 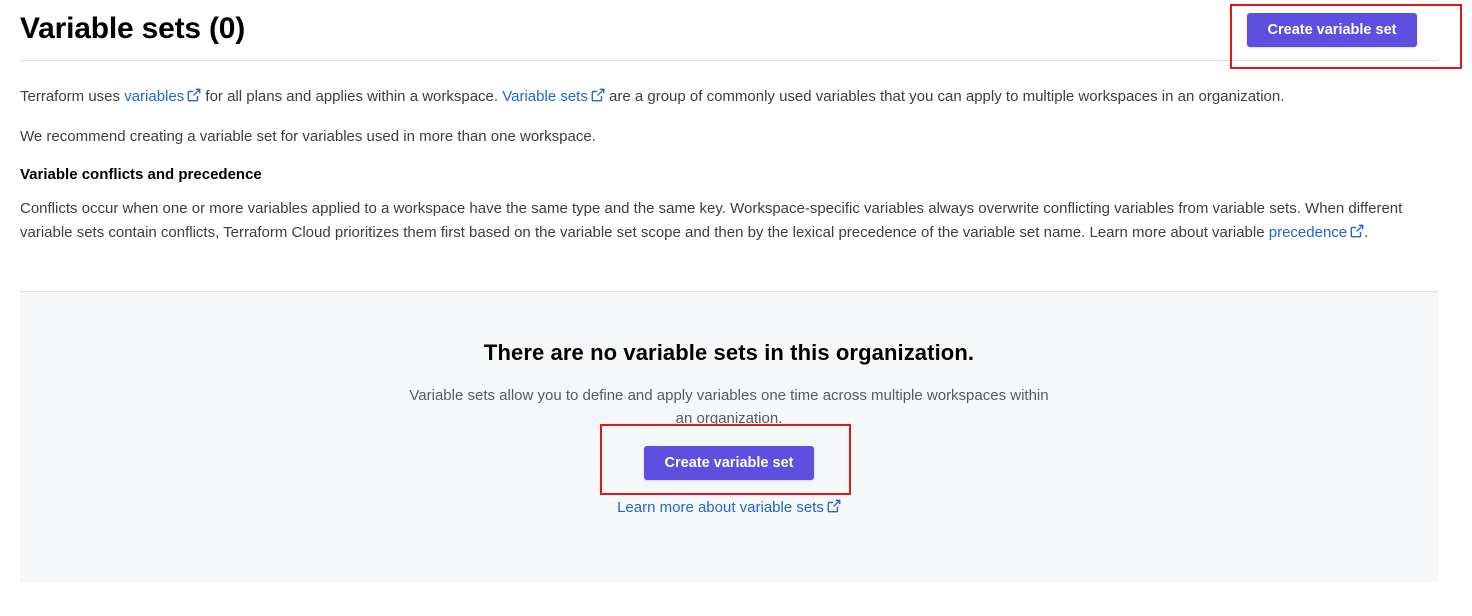 I want to click on variables-link-label: variables, so click(x=154, y=96).